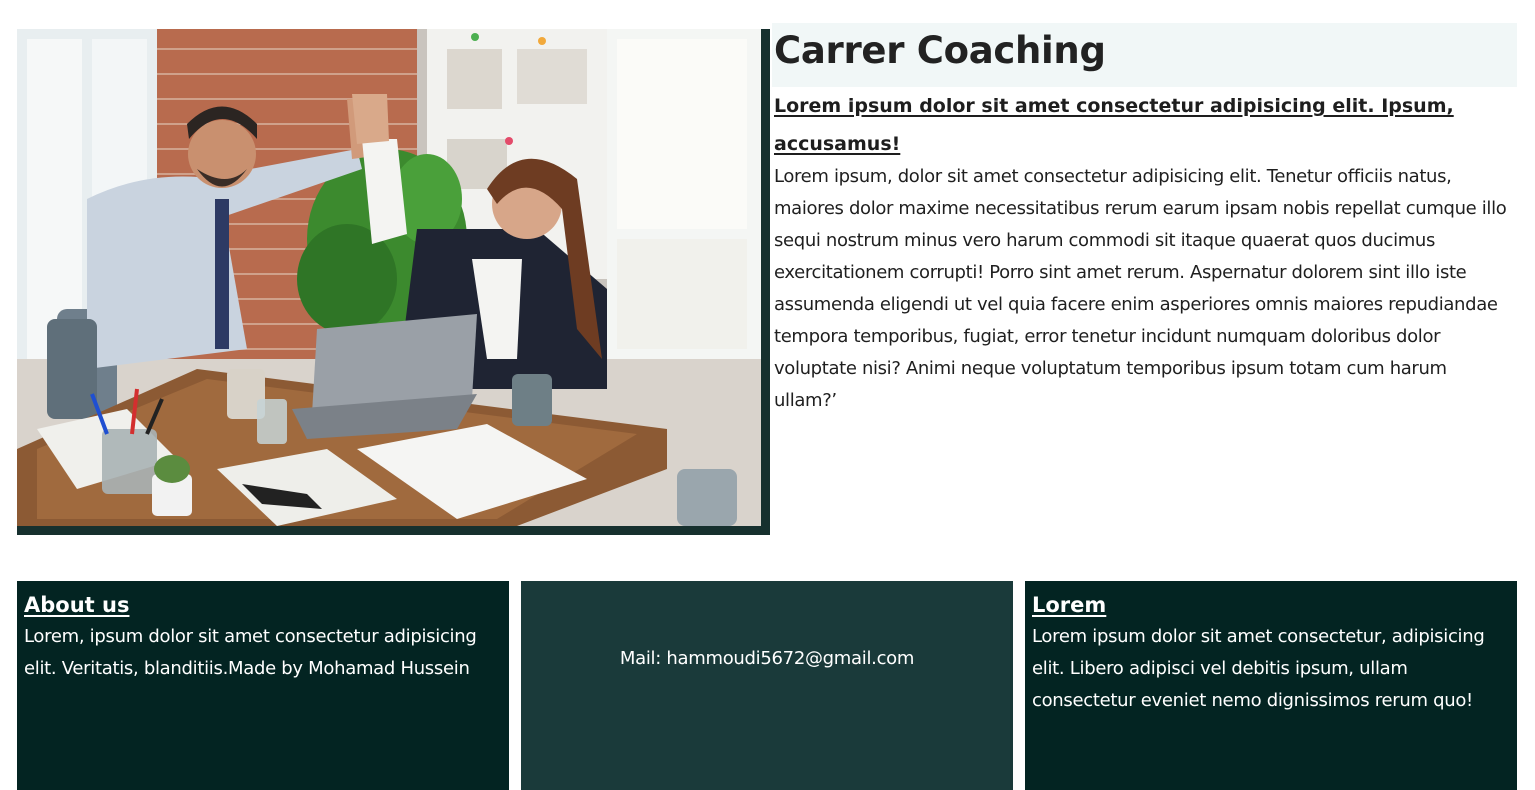 The height and width of the screenshot is (790, 1535). I want to click on footer-mail-section: Mail: hammoudi5672@gmail.com, so click(767, 685).